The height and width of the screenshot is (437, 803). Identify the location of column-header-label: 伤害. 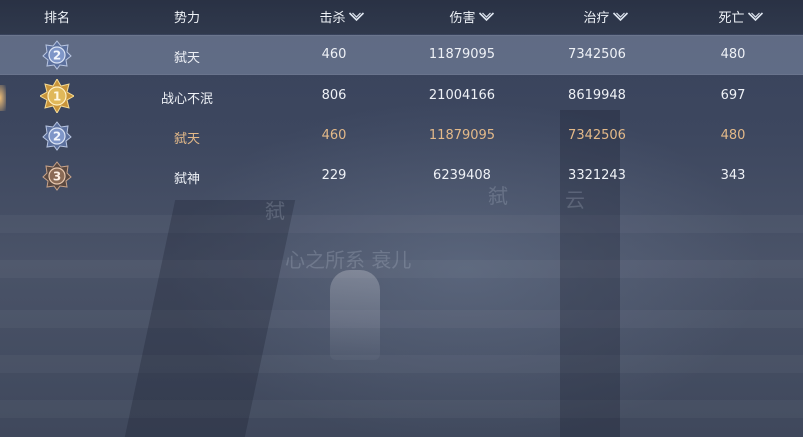
(462, 18).